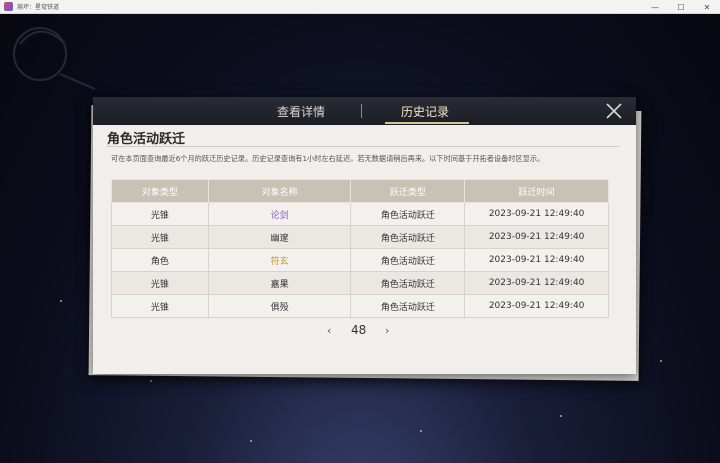  What do you see at coordinates (160, 191) in the screenshot?
I see `header-object-type: 对象类型` at bounding box center [160, 191].